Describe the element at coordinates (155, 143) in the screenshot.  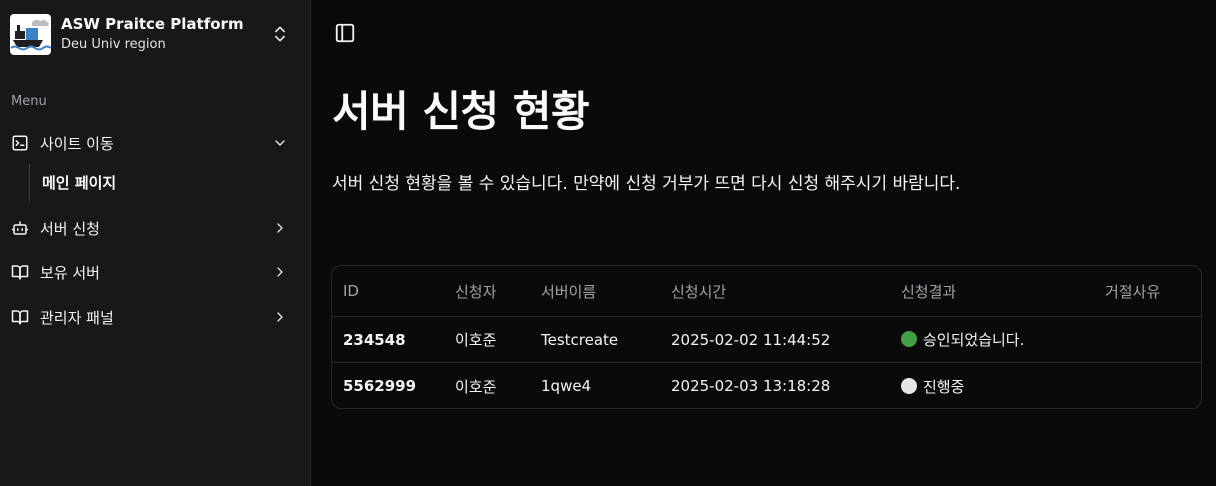
I see `sidebar-item-site-navigation: 사이트 이동` at that location.